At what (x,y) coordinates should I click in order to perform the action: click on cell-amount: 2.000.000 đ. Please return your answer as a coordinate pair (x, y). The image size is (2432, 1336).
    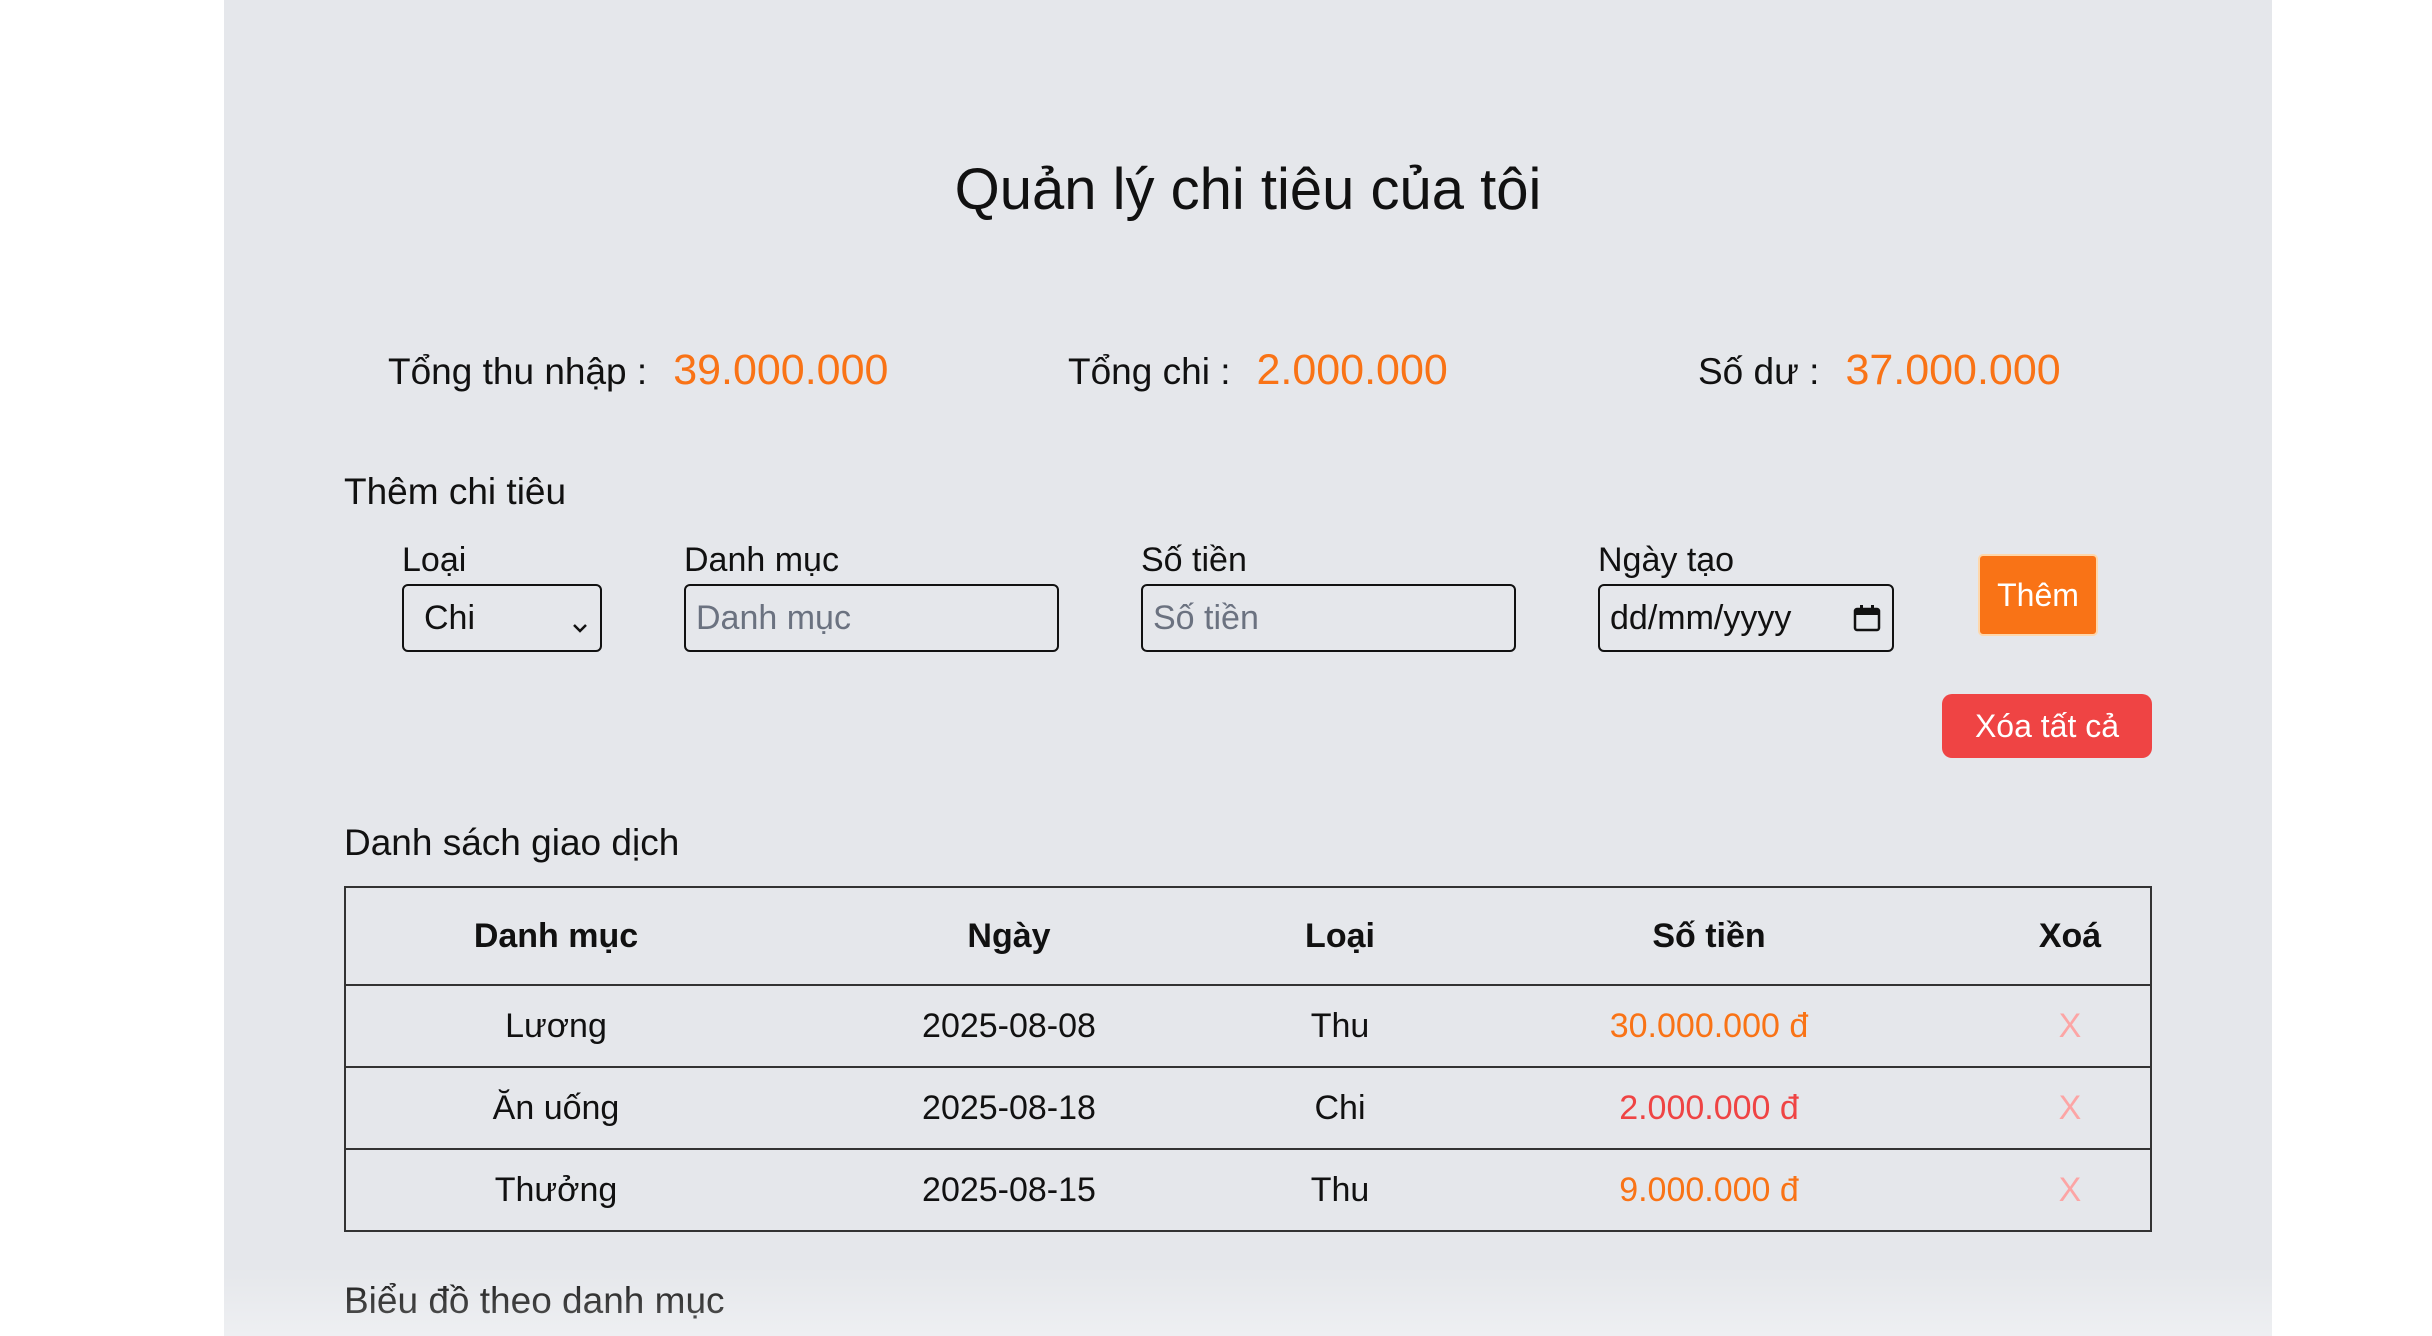
    Looking at the image, I should click on (1709, 1108).